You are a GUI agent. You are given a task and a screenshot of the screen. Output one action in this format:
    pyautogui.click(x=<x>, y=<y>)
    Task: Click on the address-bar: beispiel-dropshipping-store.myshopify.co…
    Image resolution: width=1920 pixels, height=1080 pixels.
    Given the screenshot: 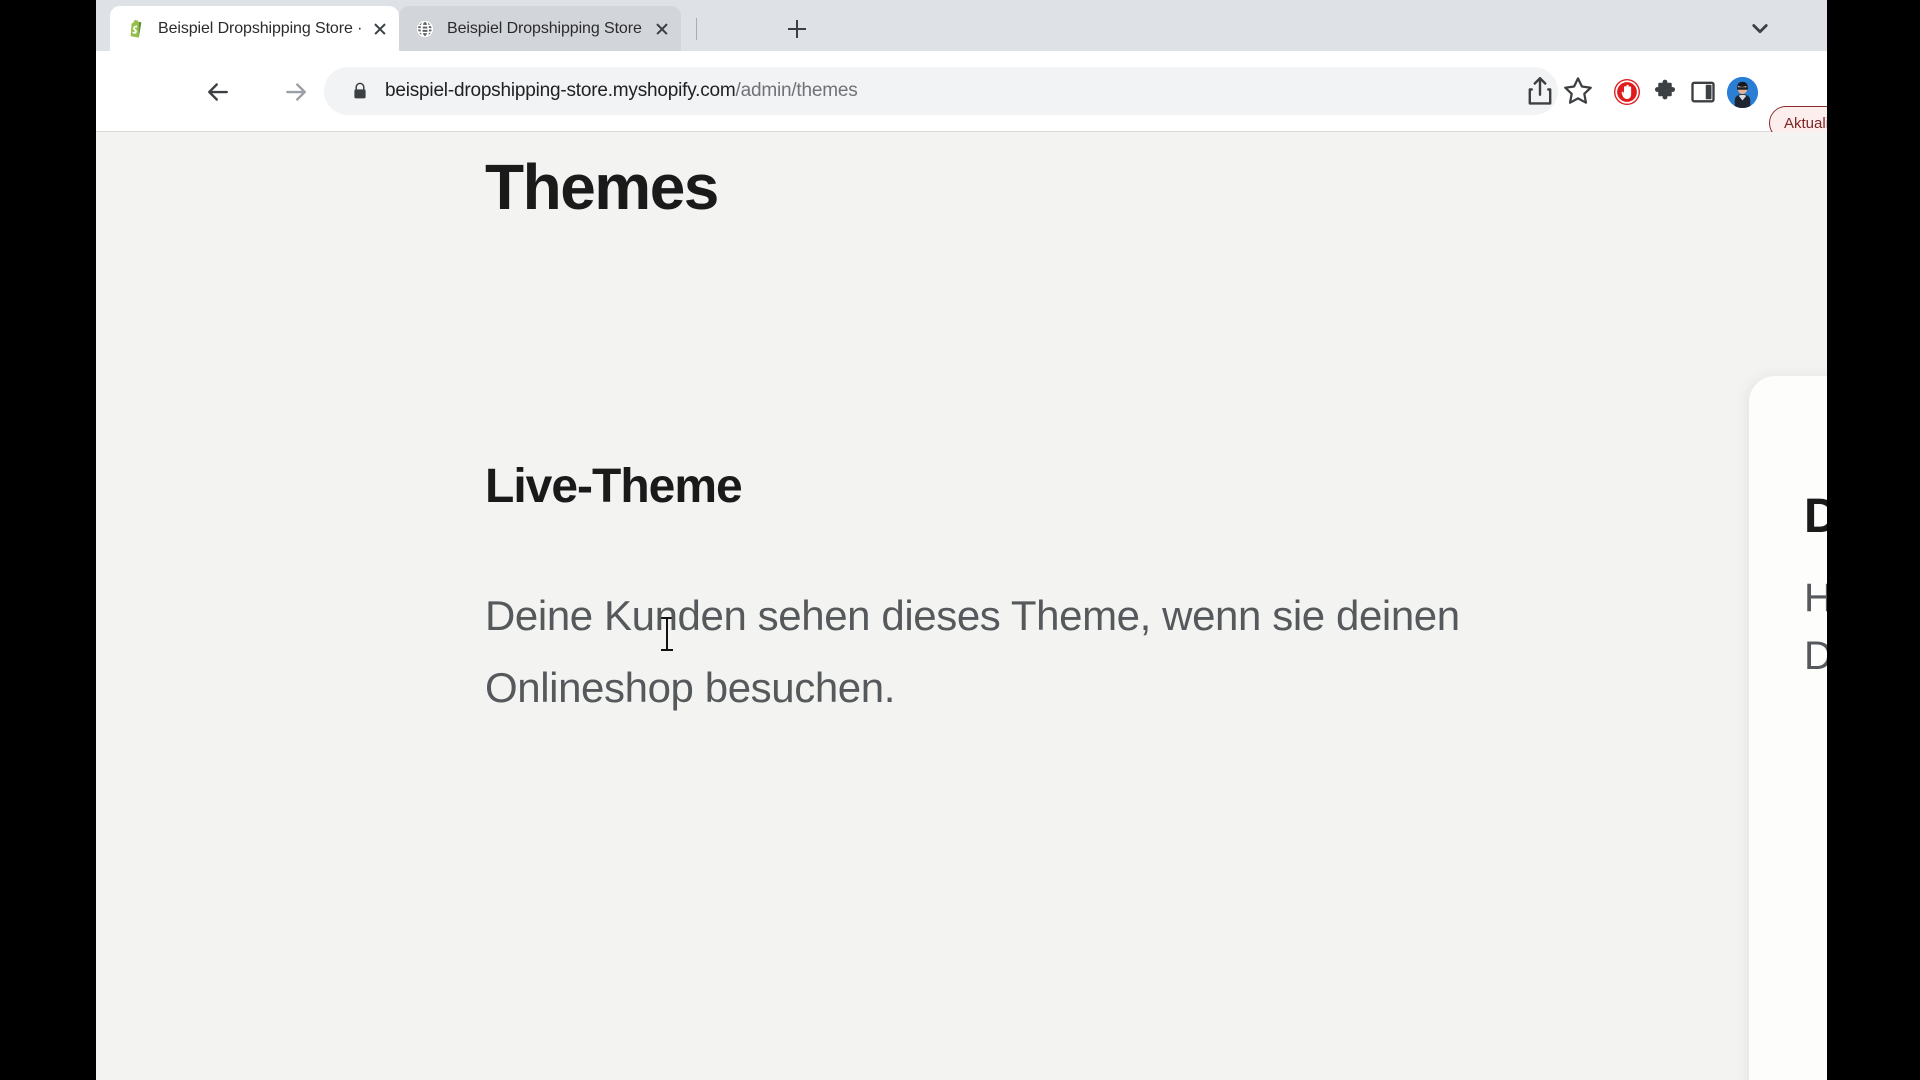 What is the action you would take?
    pyautogui.click(x=941, y=91)
    